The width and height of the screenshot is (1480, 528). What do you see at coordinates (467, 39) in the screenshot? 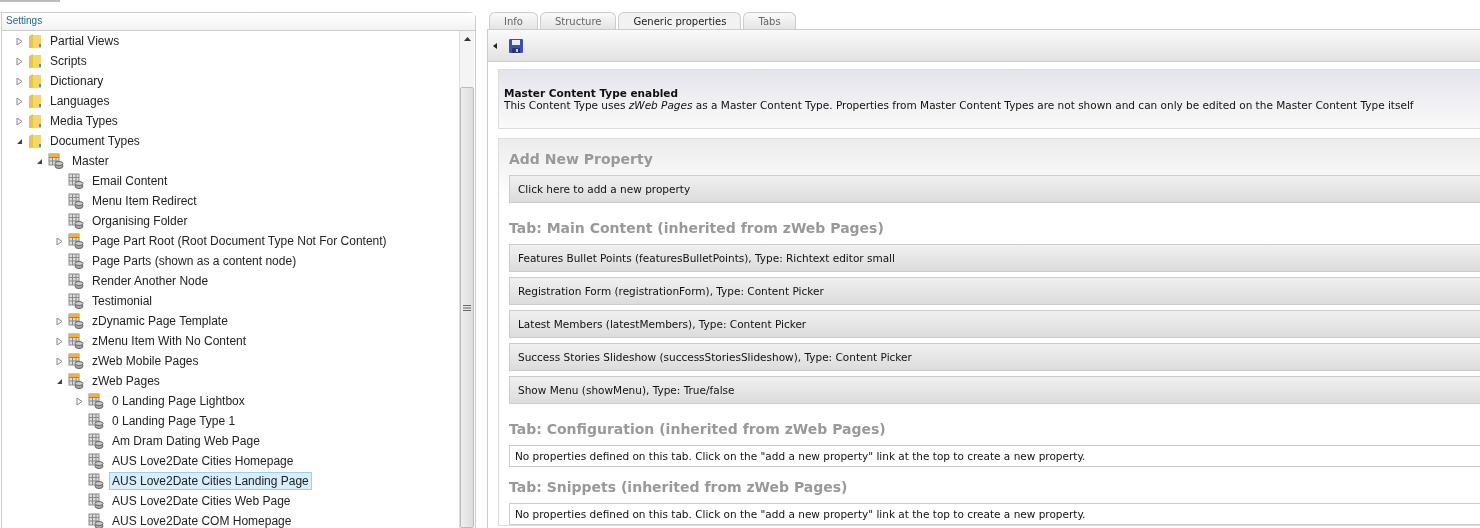
I see `scroll-up-icon` at bounding box center [467, 39].